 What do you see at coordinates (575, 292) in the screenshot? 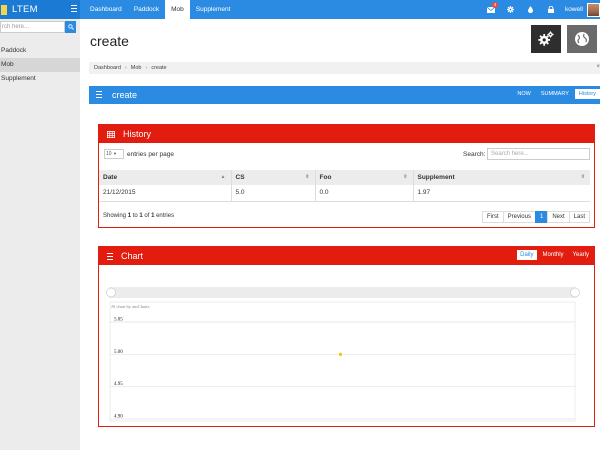
I see `scrollbar-right-handle` at bounding box center [575, 292].